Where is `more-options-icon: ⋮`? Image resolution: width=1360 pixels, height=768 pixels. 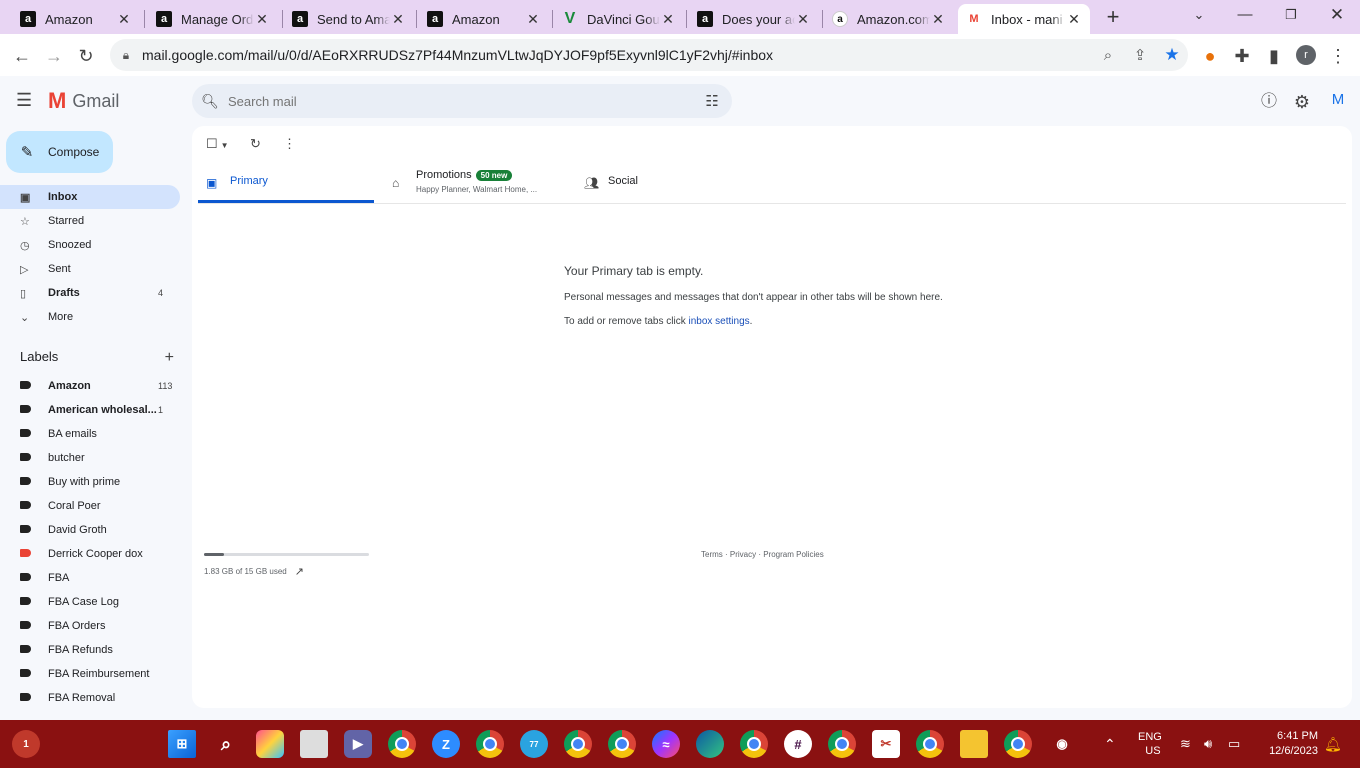 more-options-icon: ⋮ is located at coordinates (289, 144).